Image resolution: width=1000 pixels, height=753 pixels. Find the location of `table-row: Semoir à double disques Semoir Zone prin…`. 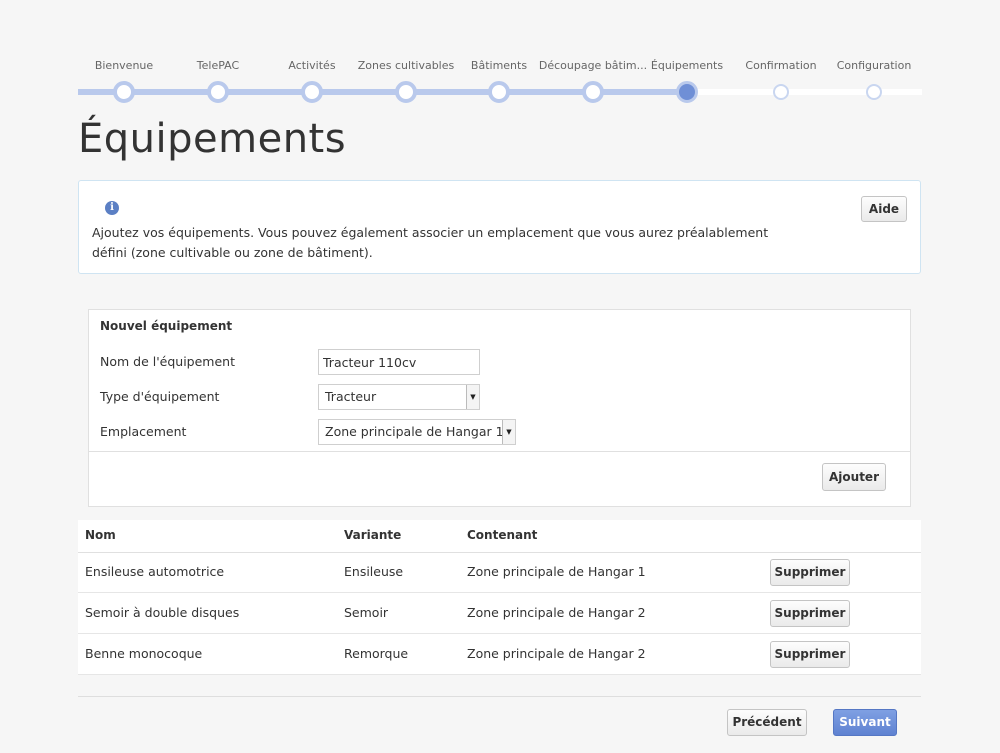

table-row: Semoir à double disques Semoir Zone prin… is located at coordinates (499, 613).